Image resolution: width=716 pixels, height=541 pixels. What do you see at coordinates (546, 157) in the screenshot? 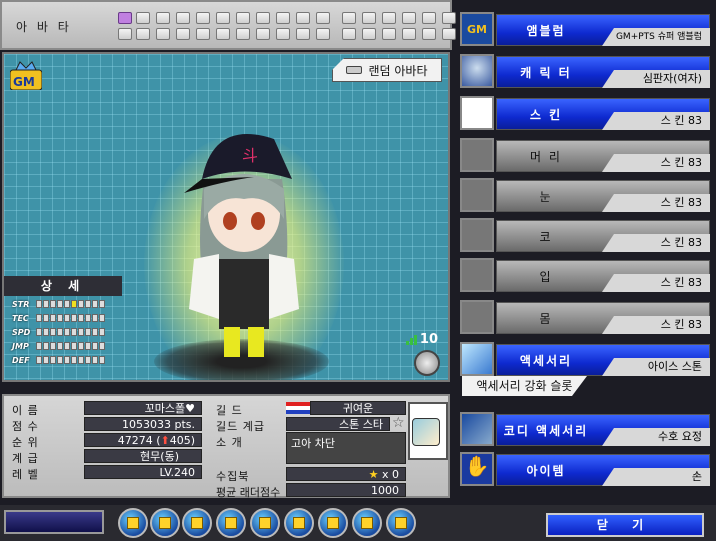
I see `menu-item-label: 머 리` at bounding box center [546, 157].